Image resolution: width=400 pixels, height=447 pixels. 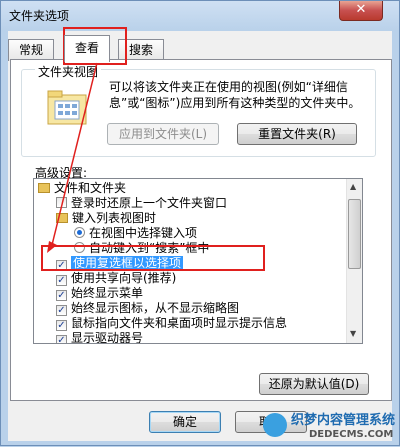 What do you see at coordinates (163, 134) in the screenshot?
I see `apply-to-folders-button: 应用到文件夹(L)` at bounding box center [163, 134].